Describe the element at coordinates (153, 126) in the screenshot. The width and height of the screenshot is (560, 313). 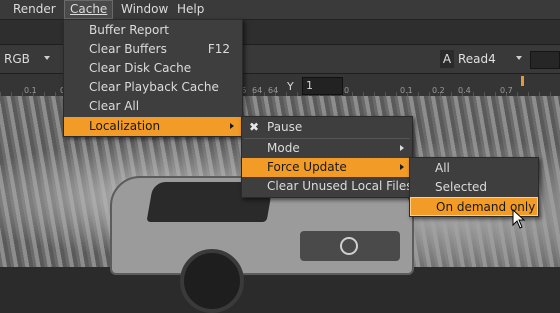
I see `menu-item-localization: Localization` at that location.